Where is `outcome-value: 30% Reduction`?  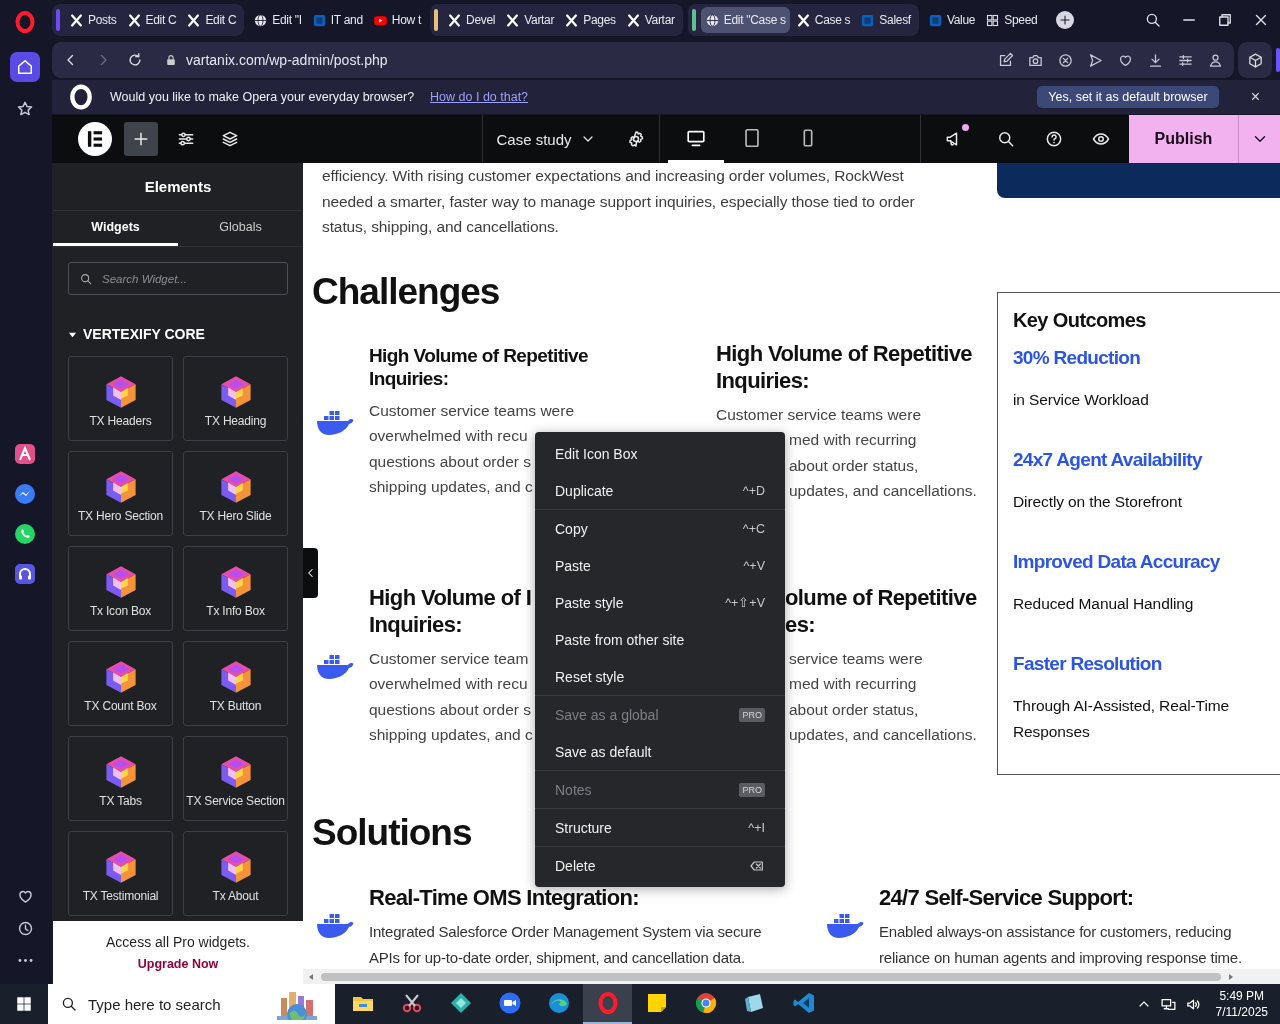 outcome-value: 30% Reduction is located at coordinates (1077, 358).